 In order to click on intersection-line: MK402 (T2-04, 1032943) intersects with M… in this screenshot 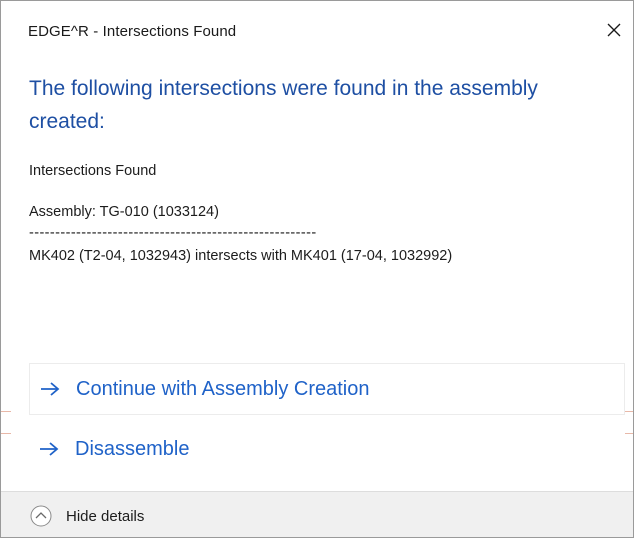, I will do `click(241, 256)`.